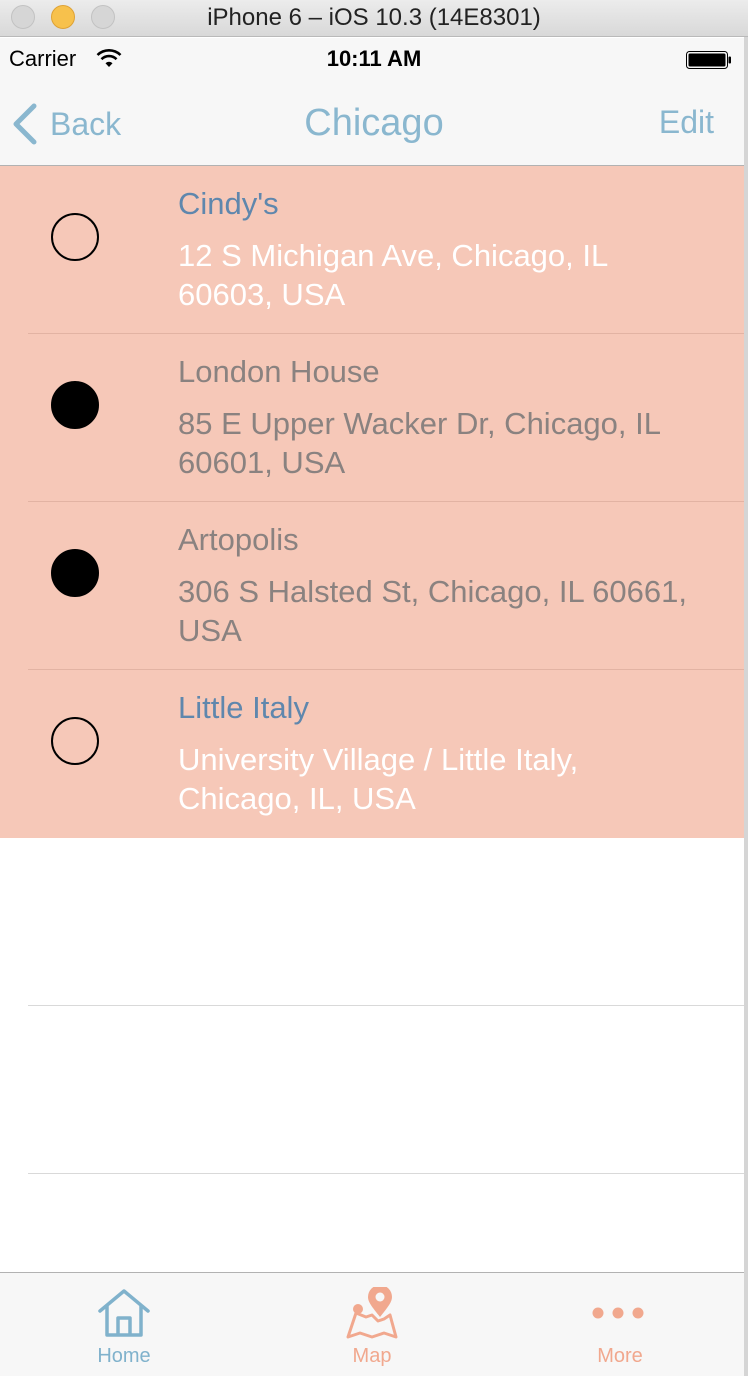  What do you see at coordinates (432, 611) in the screenshot?
I see `place-address: 306 S Halsted St, Chicago, IL 60661, USA` at bounding box center [432, 611].